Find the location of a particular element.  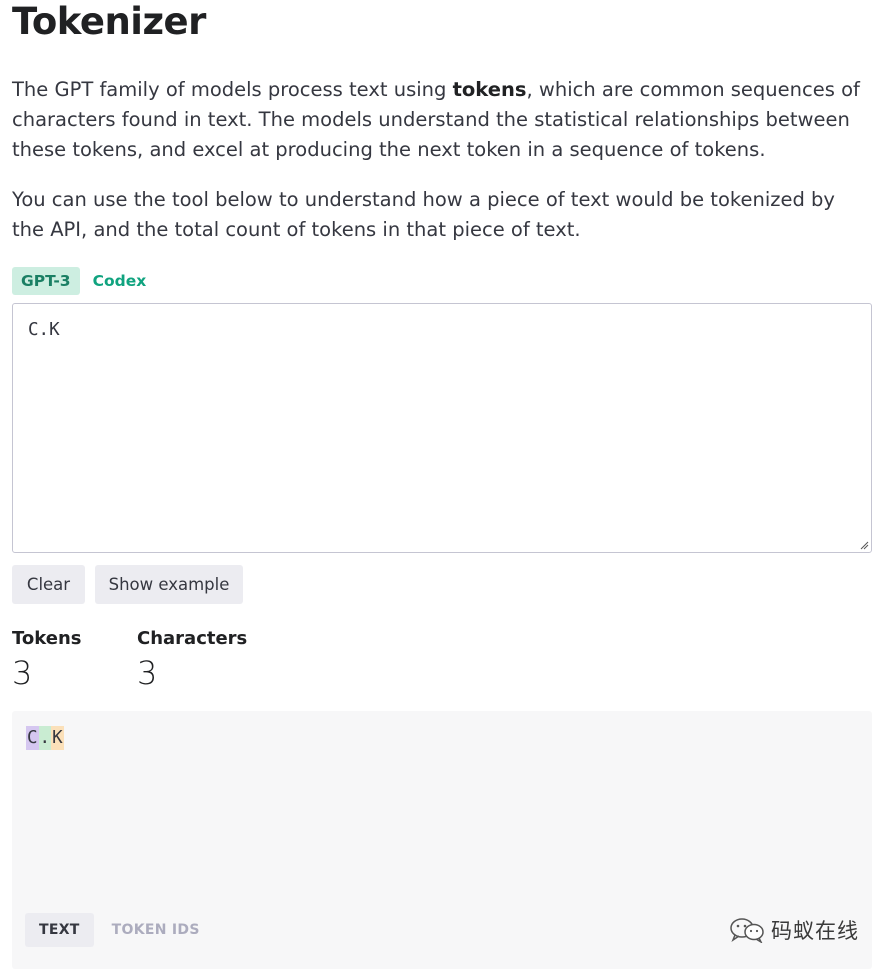

model-tabs: GPT-3 Codex is located at coordinates (83, 281).